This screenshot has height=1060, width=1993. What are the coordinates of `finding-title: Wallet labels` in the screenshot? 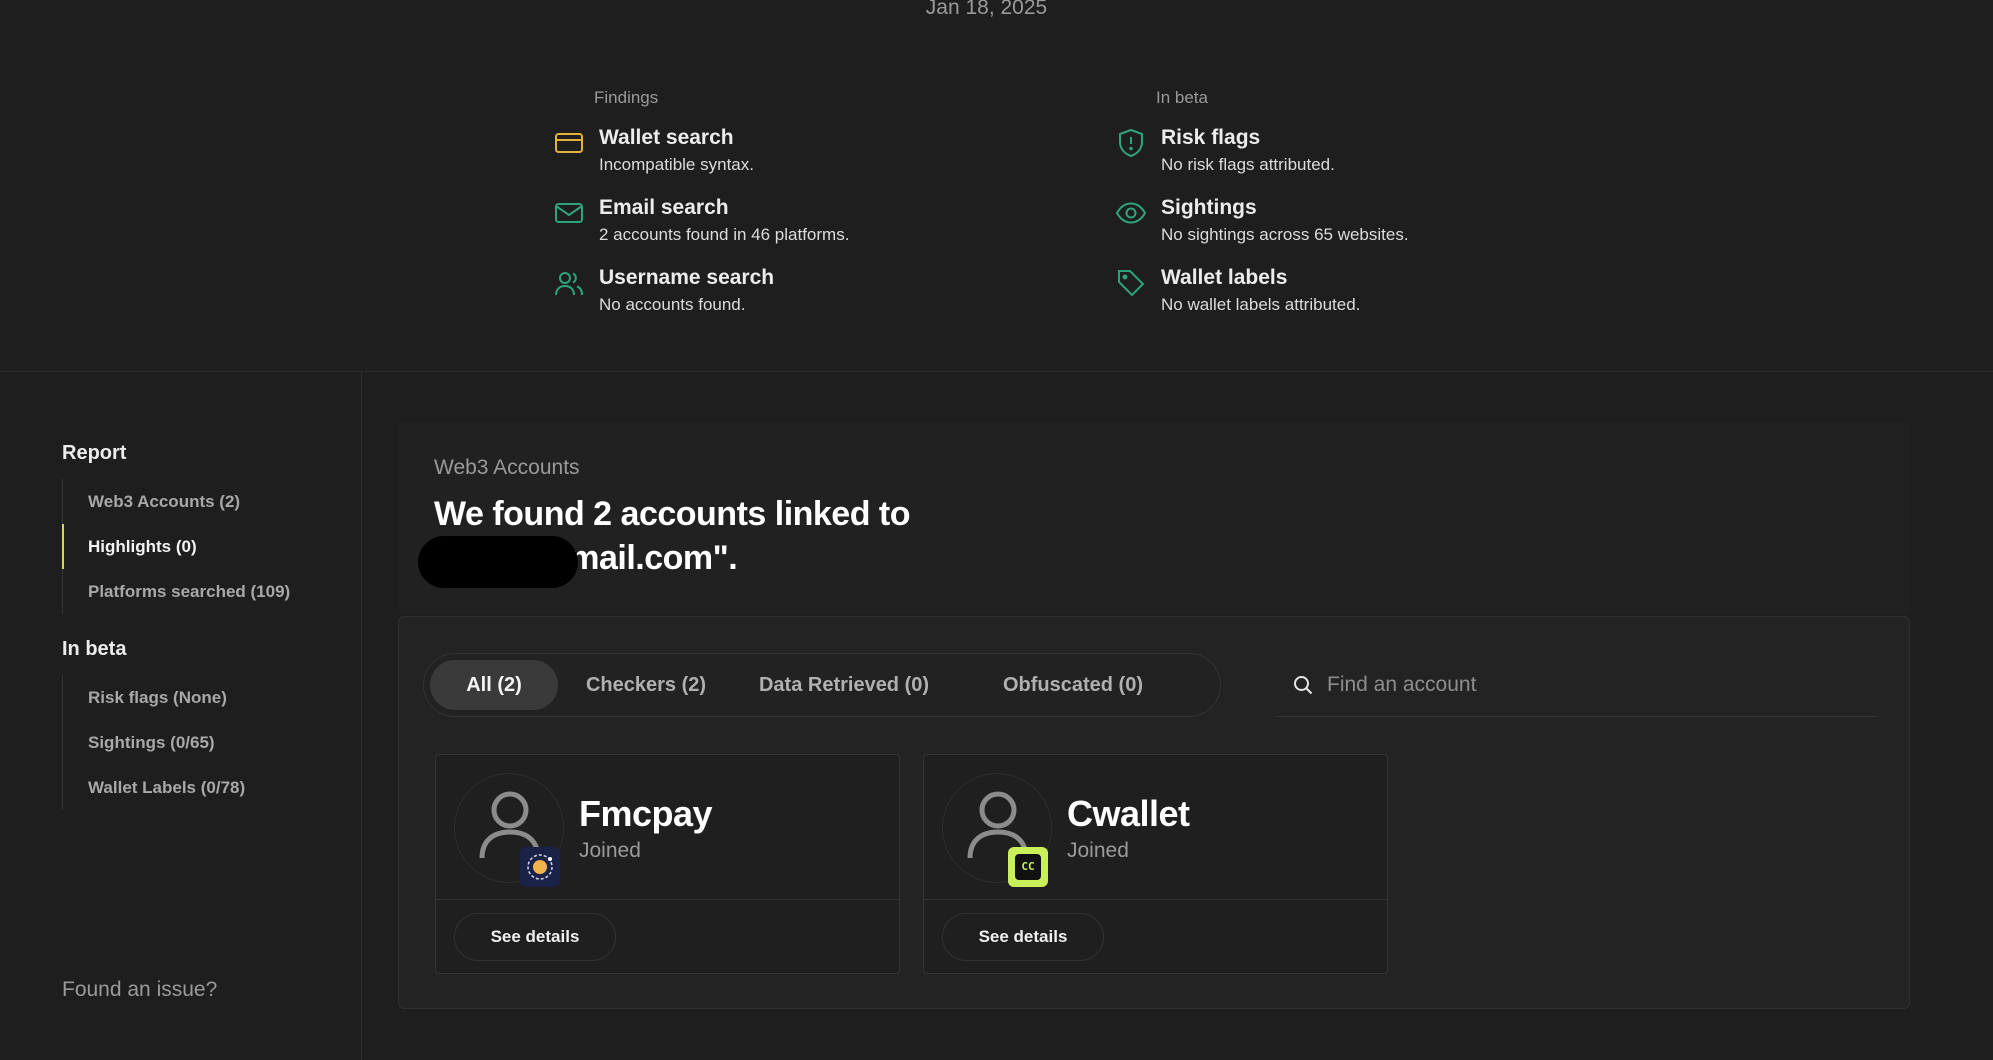 It's located at (1224, 277).